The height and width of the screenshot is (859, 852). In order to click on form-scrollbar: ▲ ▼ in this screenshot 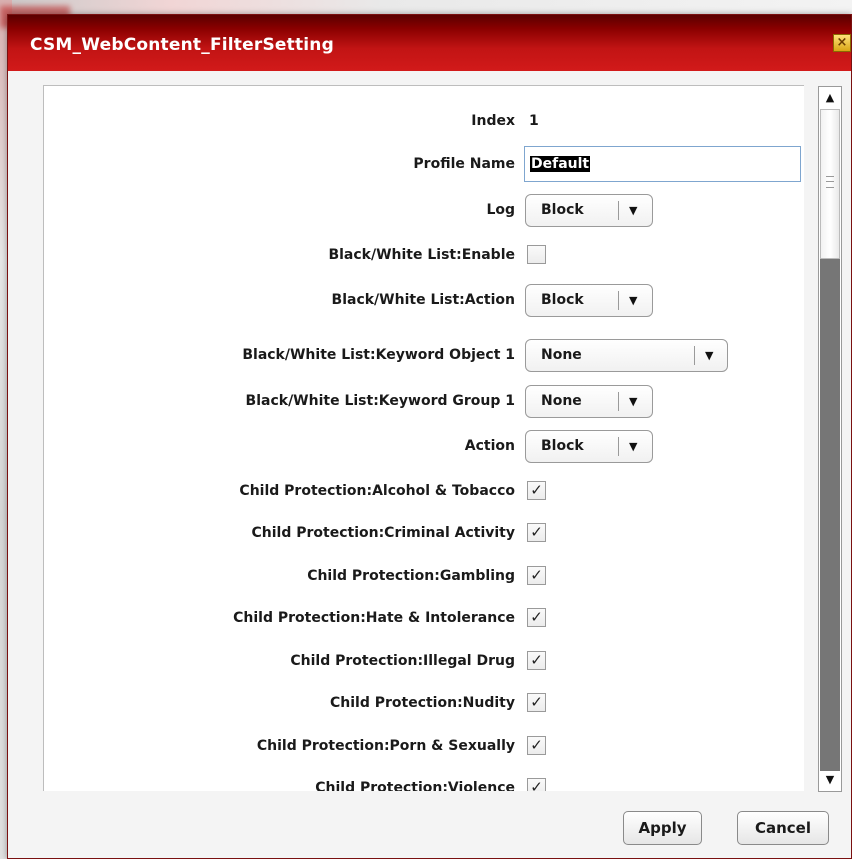, I will do `click(830, 439)`.